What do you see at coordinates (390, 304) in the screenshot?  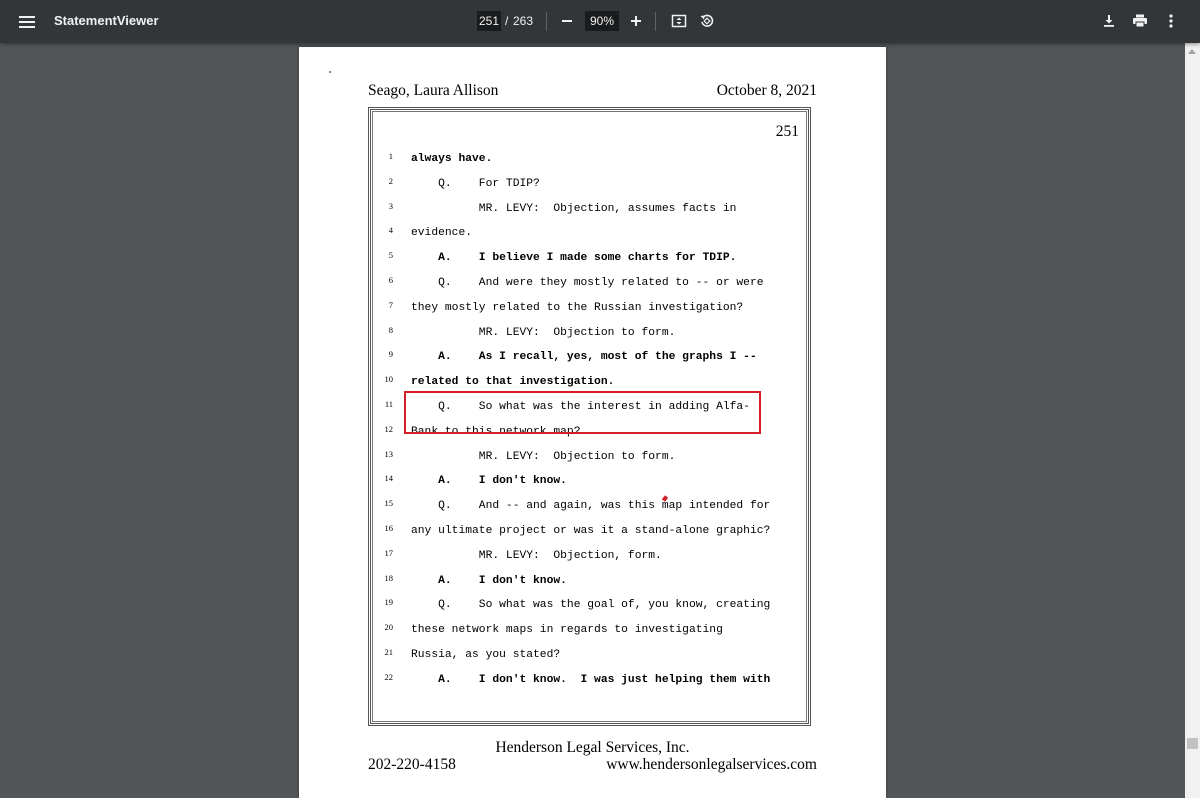 I see `line-number: 7` at bounding box center [390, 304].